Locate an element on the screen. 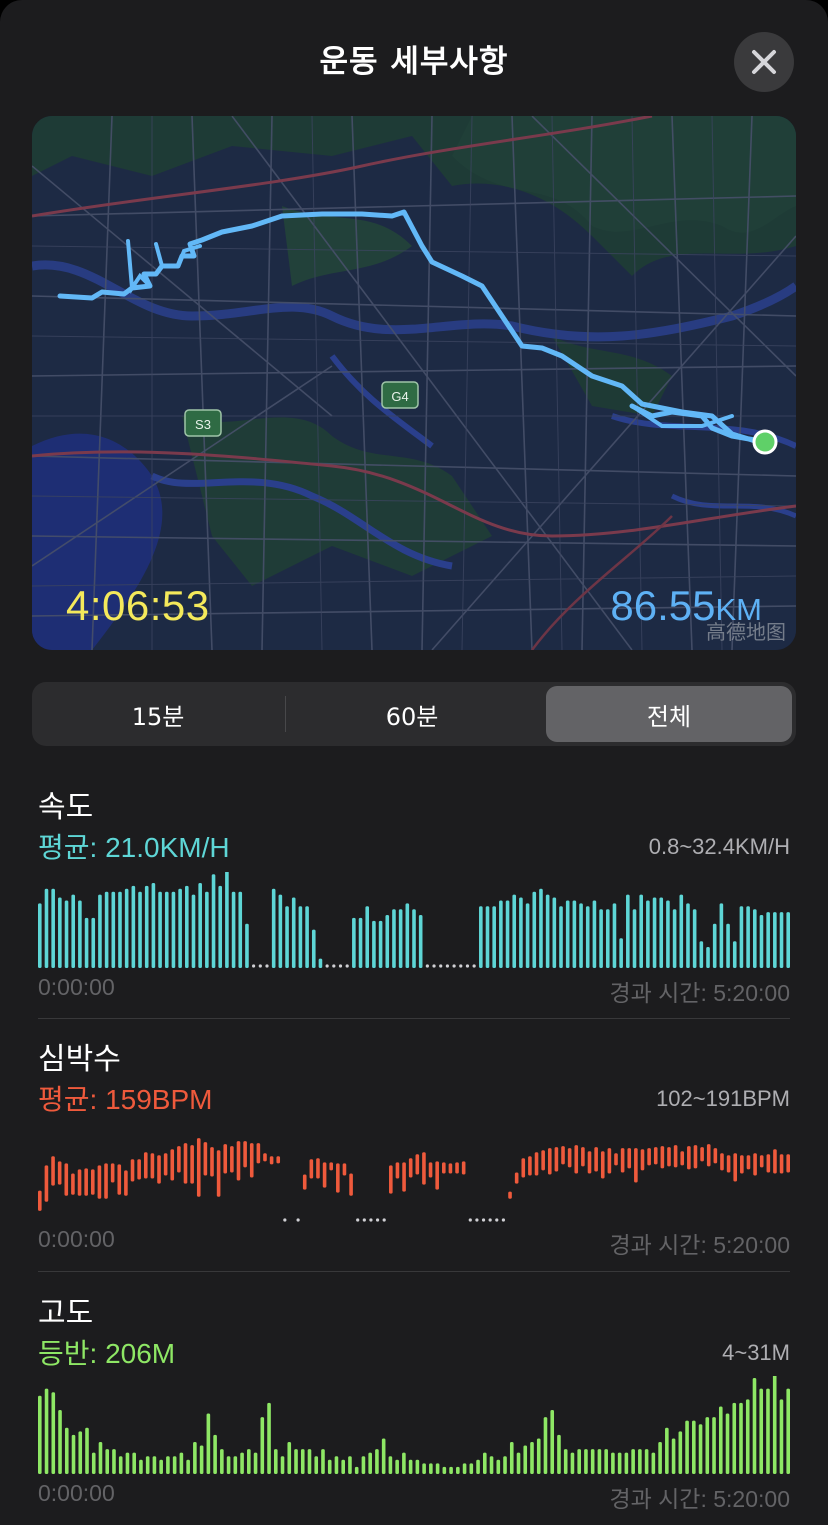  segment-60-min: 60분 is located at coordinates (412, 714).